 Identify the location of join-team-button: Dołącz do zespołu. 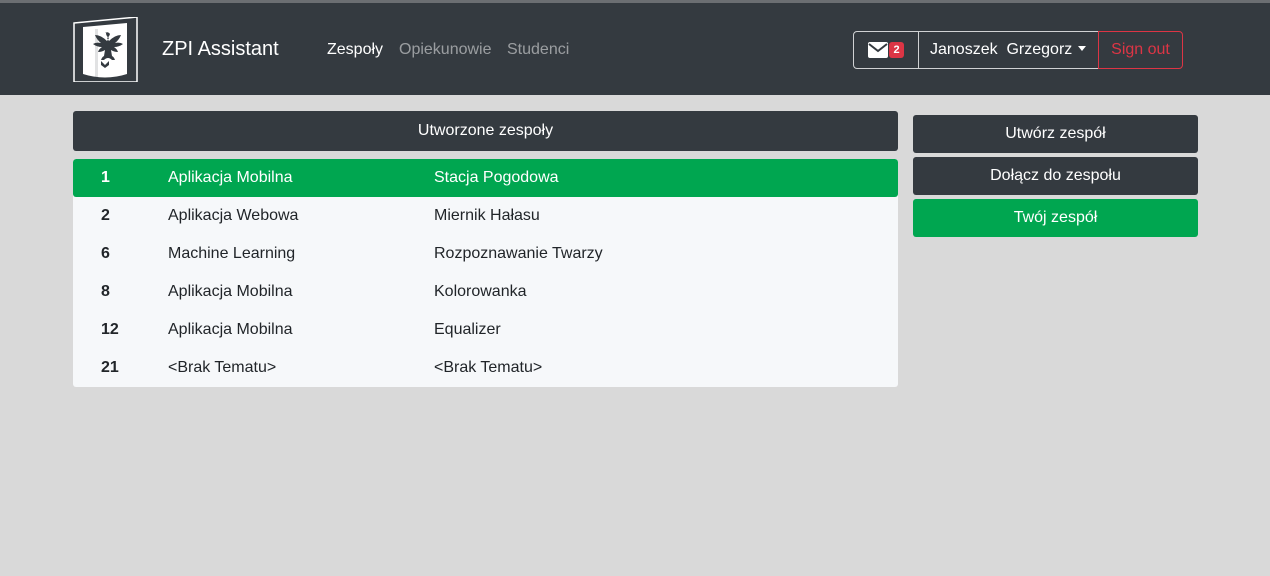
(1055, 176).